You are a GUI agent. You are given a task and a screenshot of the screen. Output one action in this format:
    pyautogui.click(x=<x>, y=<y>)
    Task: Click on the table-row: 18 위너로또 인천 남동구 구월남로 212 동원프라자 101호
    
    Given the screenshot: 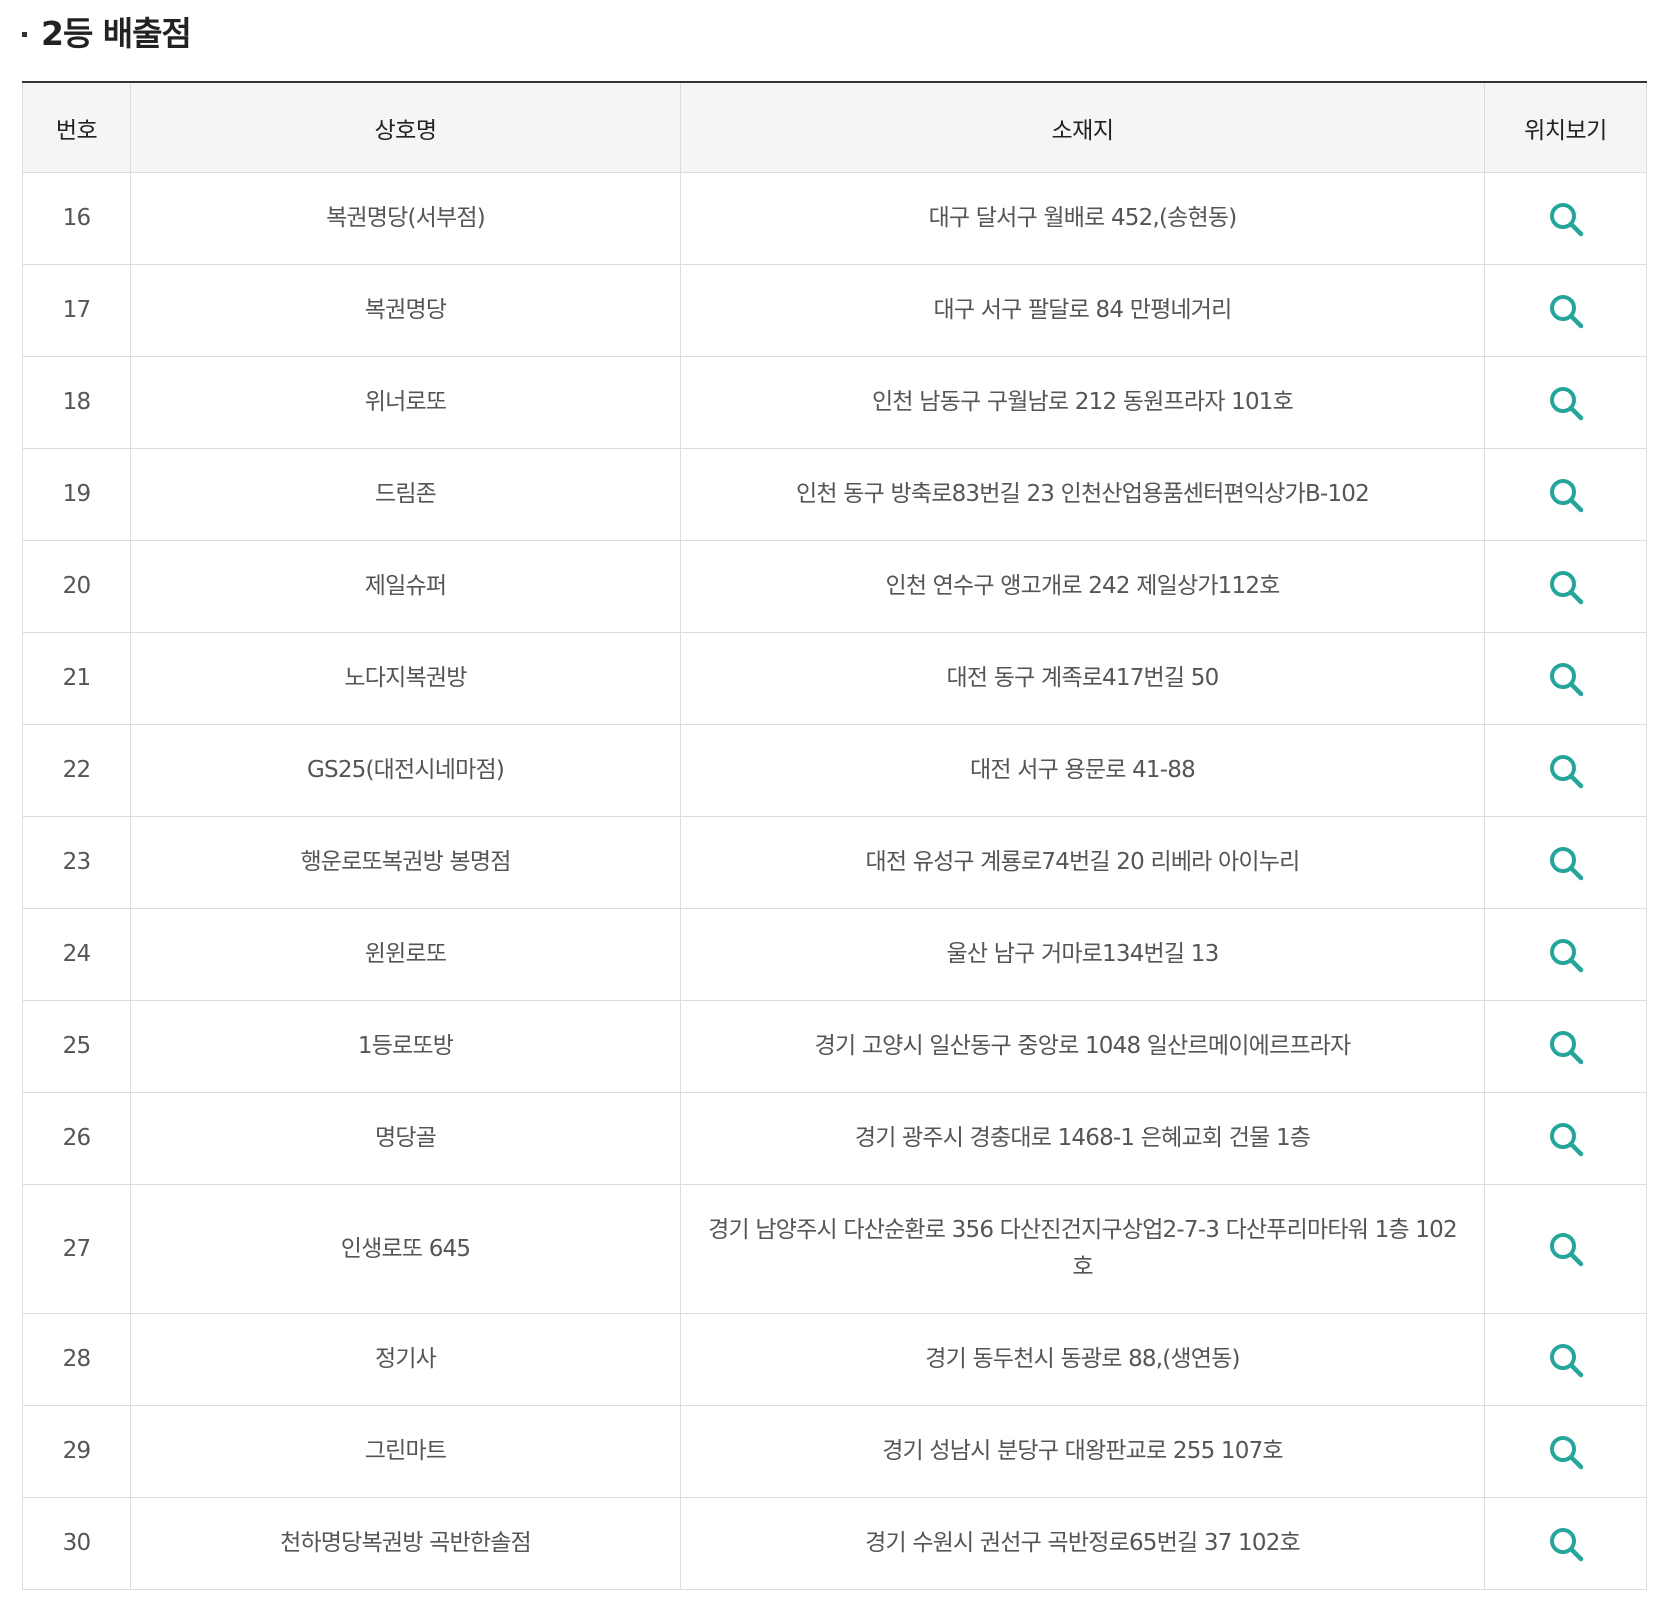 What is the action you would take?
    pyautogui.click(x=834, y=402)
    